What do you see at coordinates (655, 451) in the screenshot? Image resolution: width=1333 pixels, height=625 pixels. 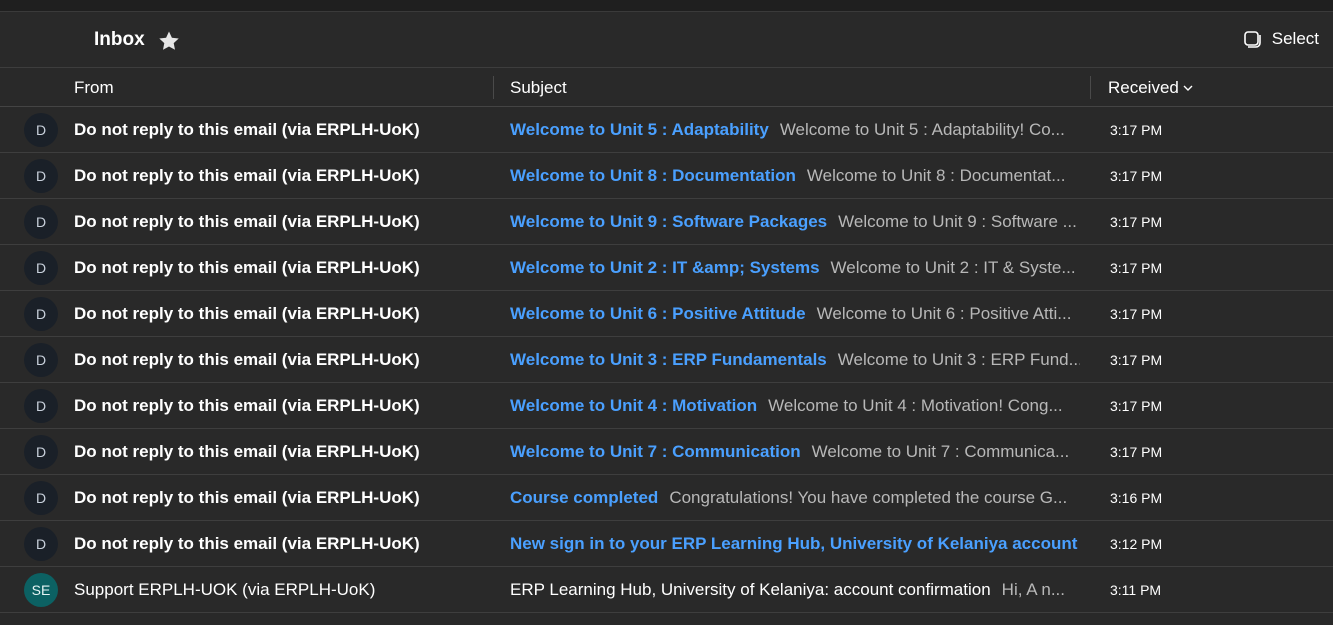 I see `subject: Welcome to Unit 7 : Communication` at bounding box center [655, 451].